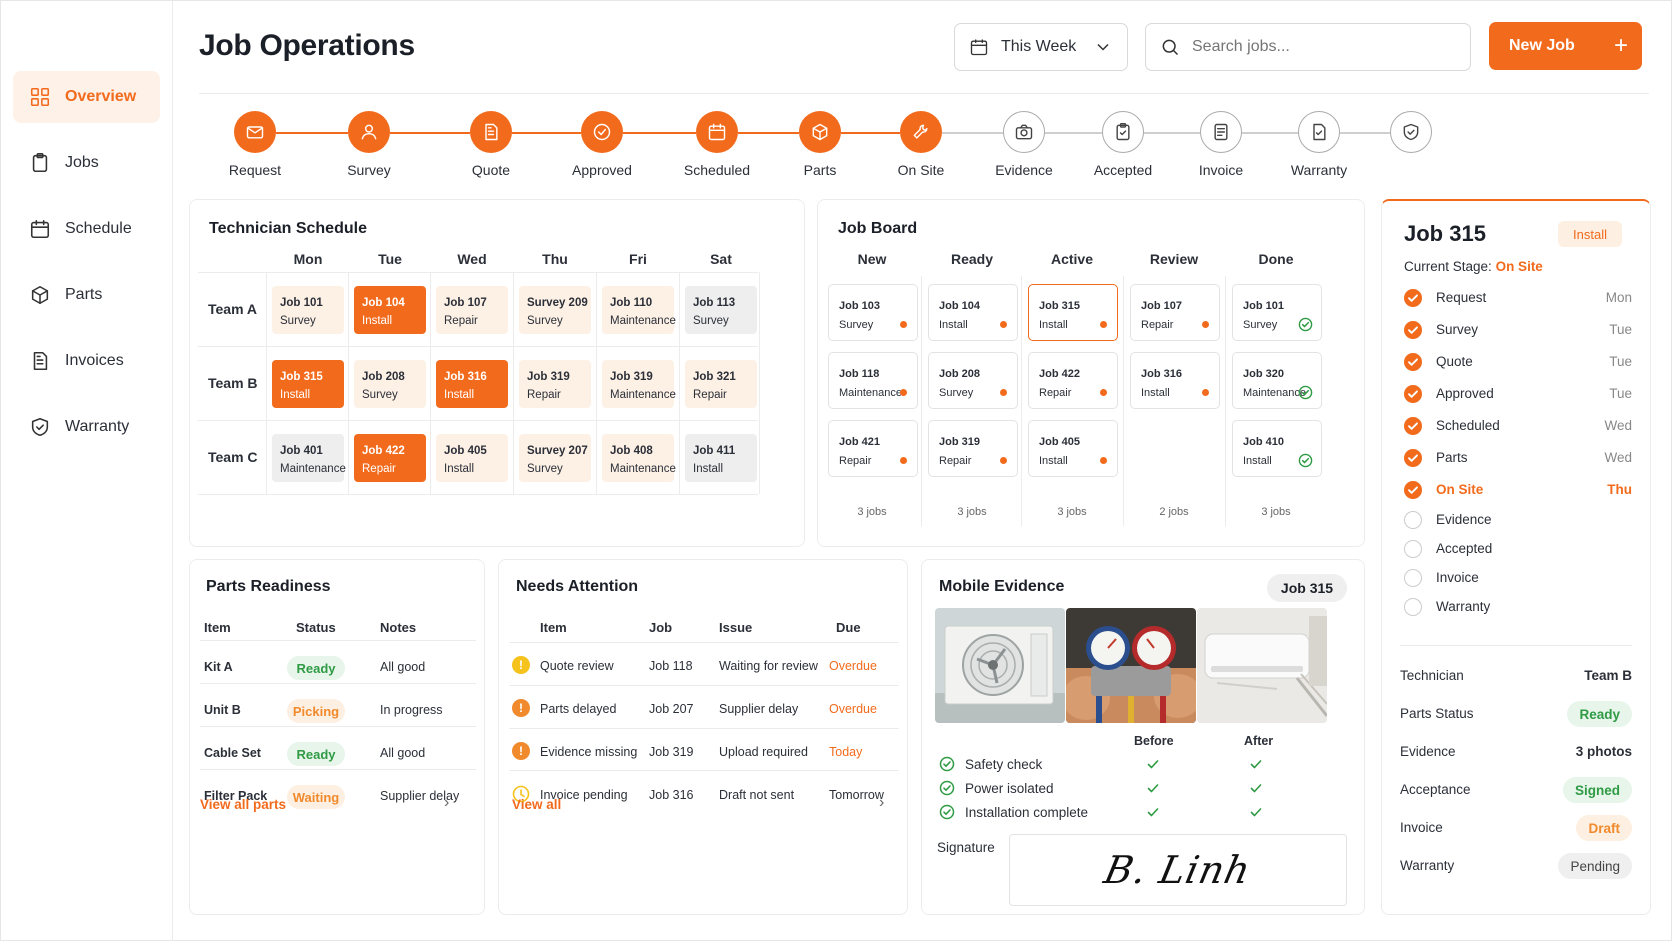  Describe the element at coordinates (1277, 312) in the screenshot. I see `board-job-card: Job 101 Survey` at that location.